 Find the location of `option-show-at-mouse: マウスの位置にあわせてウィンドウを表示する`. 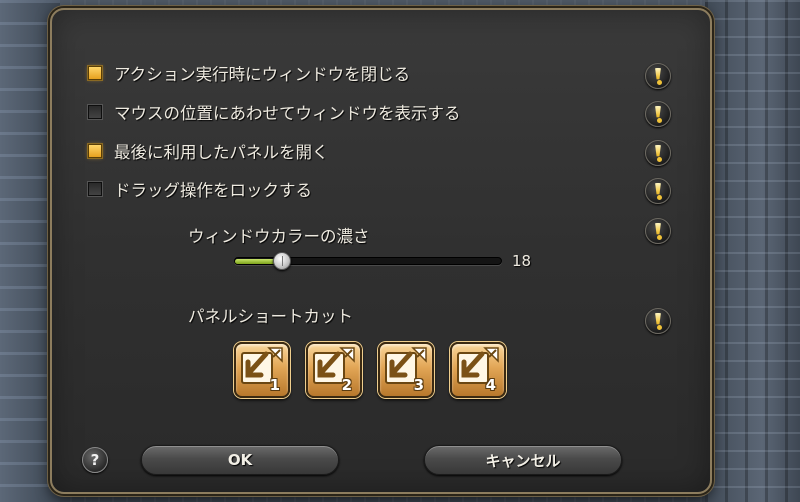

option-show-at-mouse: マウスの位置にあわせてウィンドウを表示する is located at coordinates (274, 112).